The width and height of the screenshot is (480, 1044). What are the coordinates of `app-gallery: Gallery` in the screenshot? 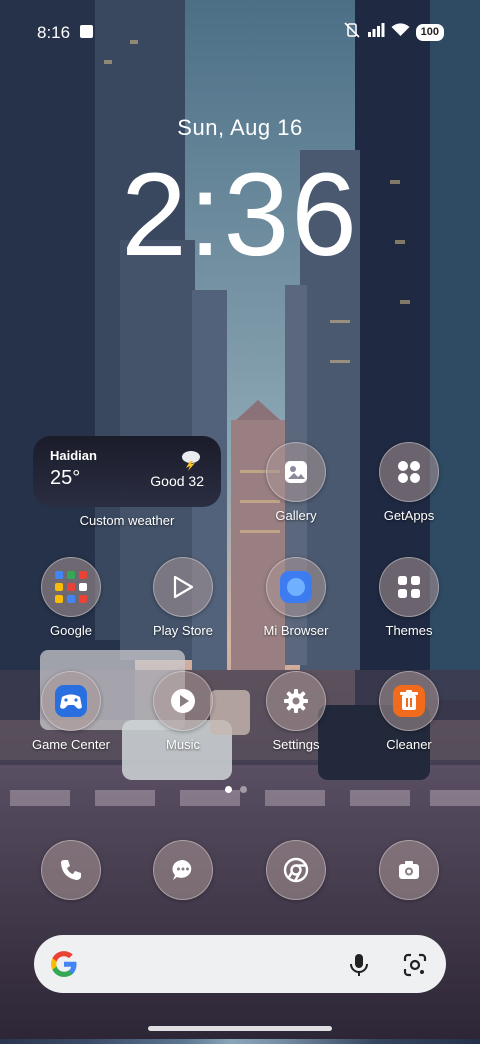 It's located at (296, 482).